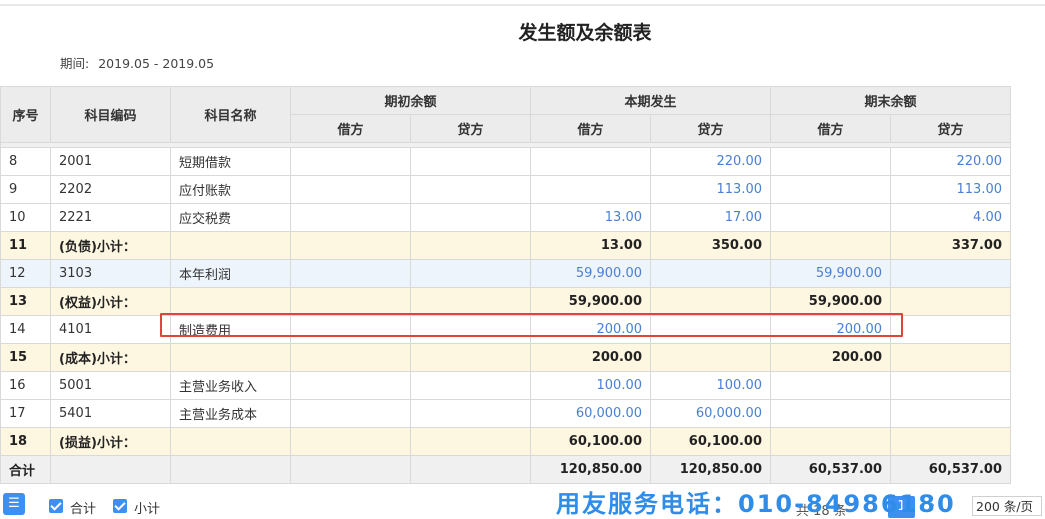  What do you see at coordinates (590, 441) in the screenshot?
I see `cell-current-debit: 60,100.00` at bounding box center [590, 441].